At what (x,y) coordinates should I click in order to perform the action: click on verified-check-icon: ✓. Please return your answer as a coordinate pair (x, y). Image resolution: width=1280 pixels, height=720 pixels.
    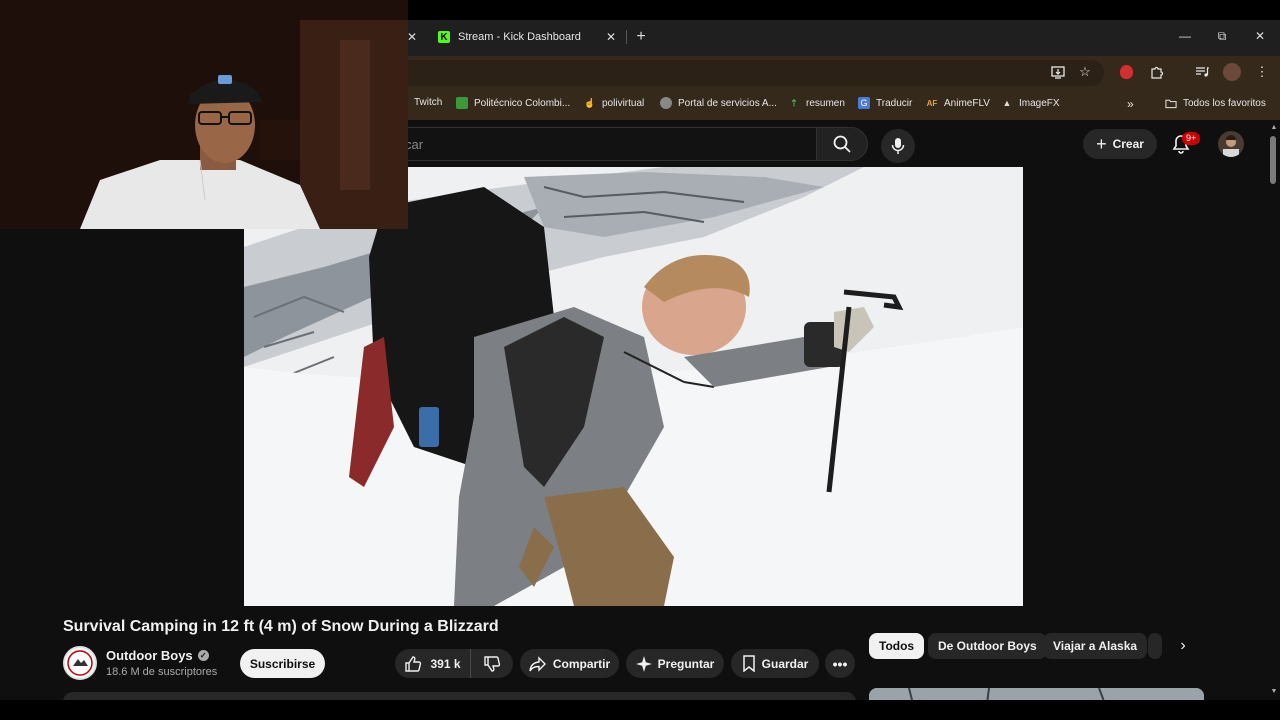
    Looking at the image, I should click on (203, 655).